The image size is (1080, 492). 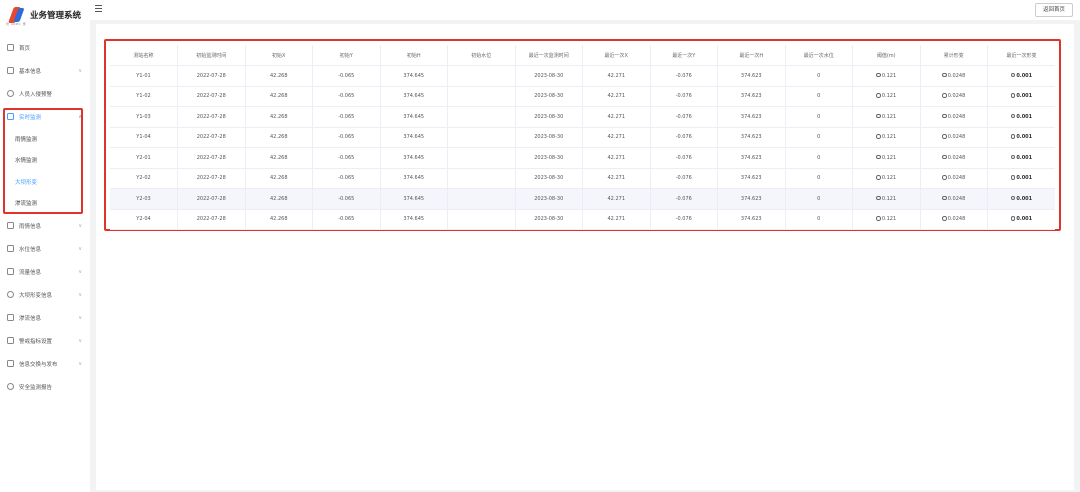 I want to click on submenu-item-0: 雨情监测, so click(x=45, y=139).